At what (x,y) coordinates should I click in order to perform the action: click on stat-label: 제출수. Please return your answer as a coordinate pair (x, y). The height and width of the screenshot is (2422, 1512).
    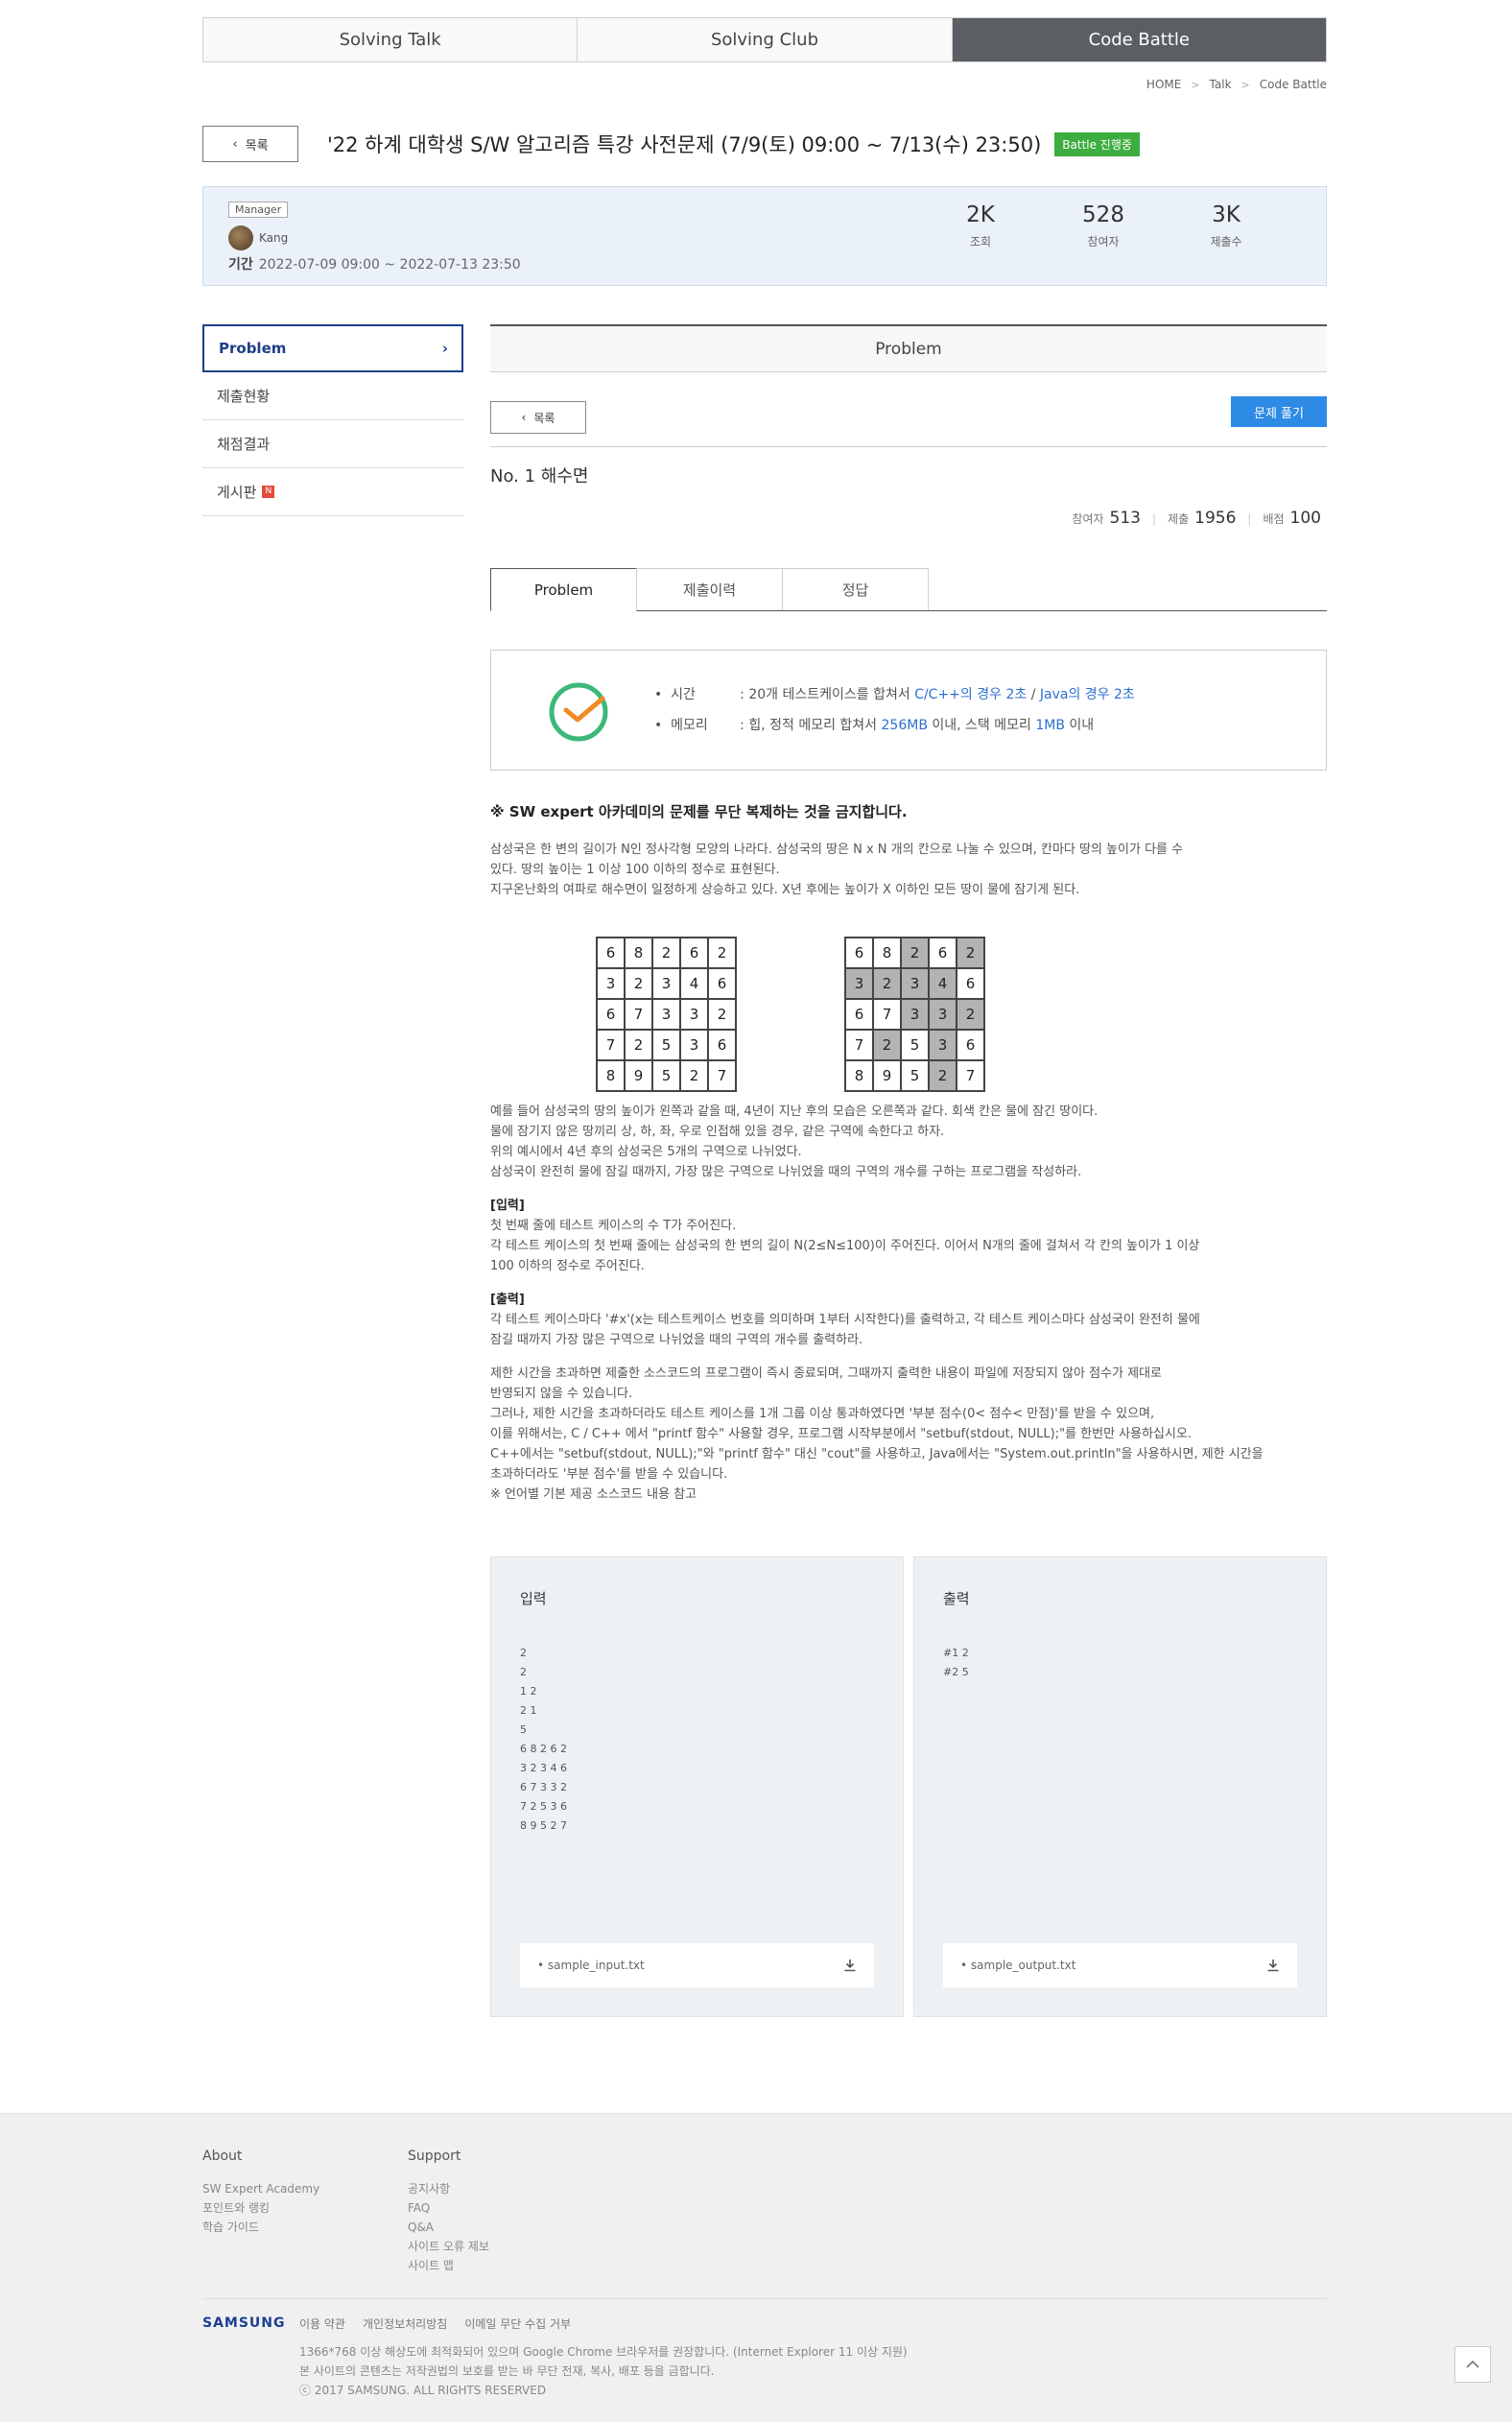
    Looking at the image, I should click on (1226, 242).